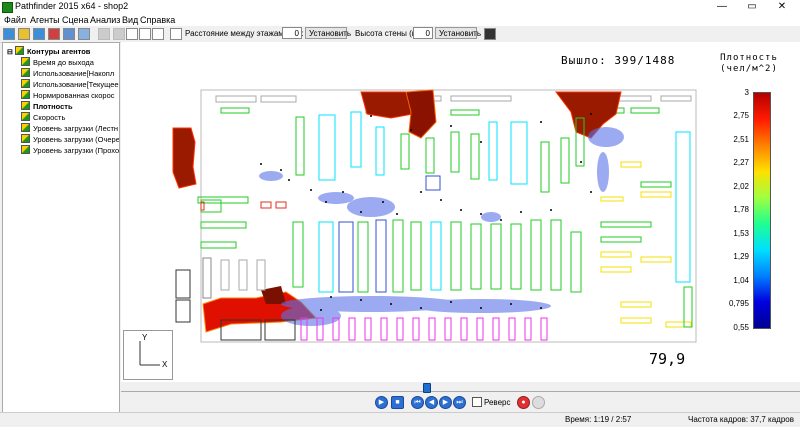  I want to click on menu-file: Файл, so click(15, 20).